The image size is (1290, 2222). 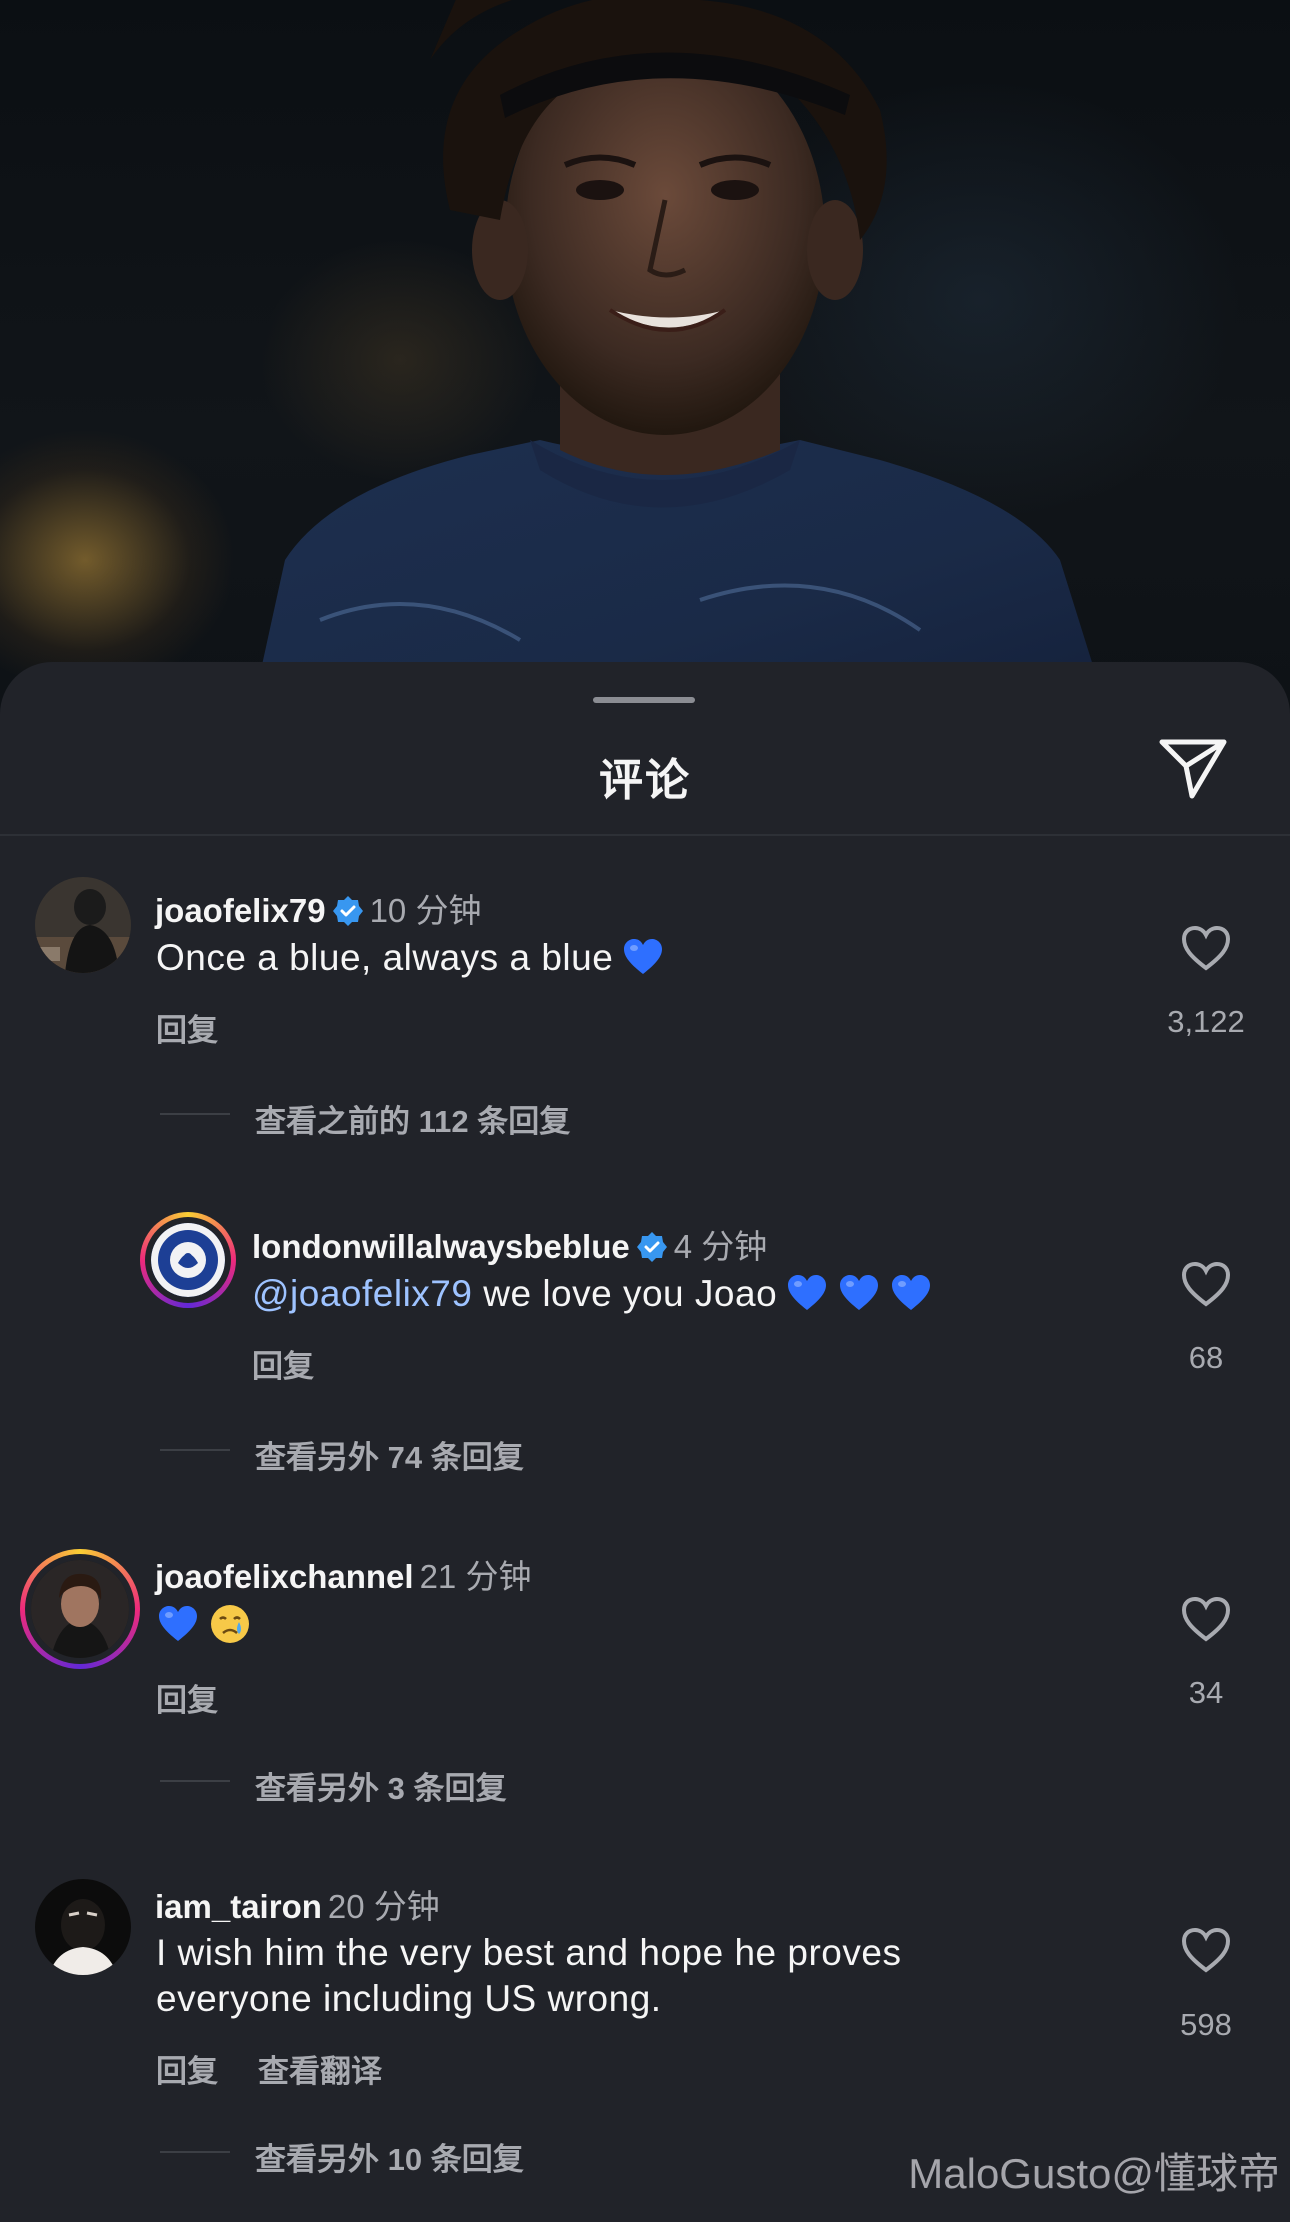 What do you see at coordinates (1193, 768) in the screenshot?
I see `share-icon` at bounding box center [1193, 768].